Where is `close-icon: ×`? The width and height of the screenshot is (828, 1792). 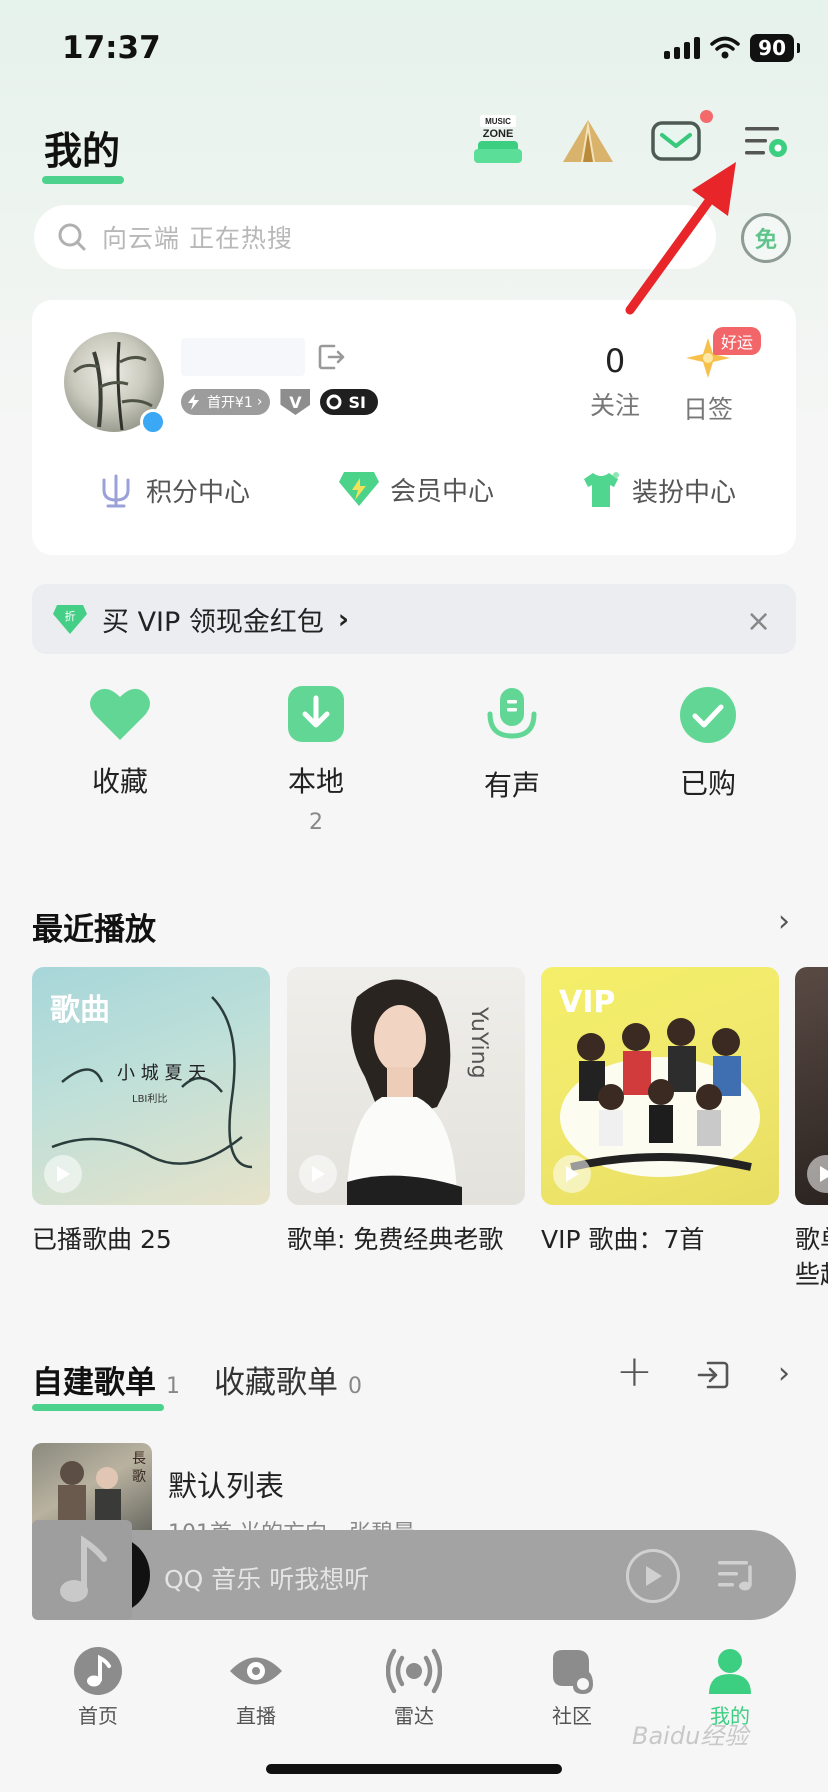 close-icon: × is located at coordinates (758, 621).